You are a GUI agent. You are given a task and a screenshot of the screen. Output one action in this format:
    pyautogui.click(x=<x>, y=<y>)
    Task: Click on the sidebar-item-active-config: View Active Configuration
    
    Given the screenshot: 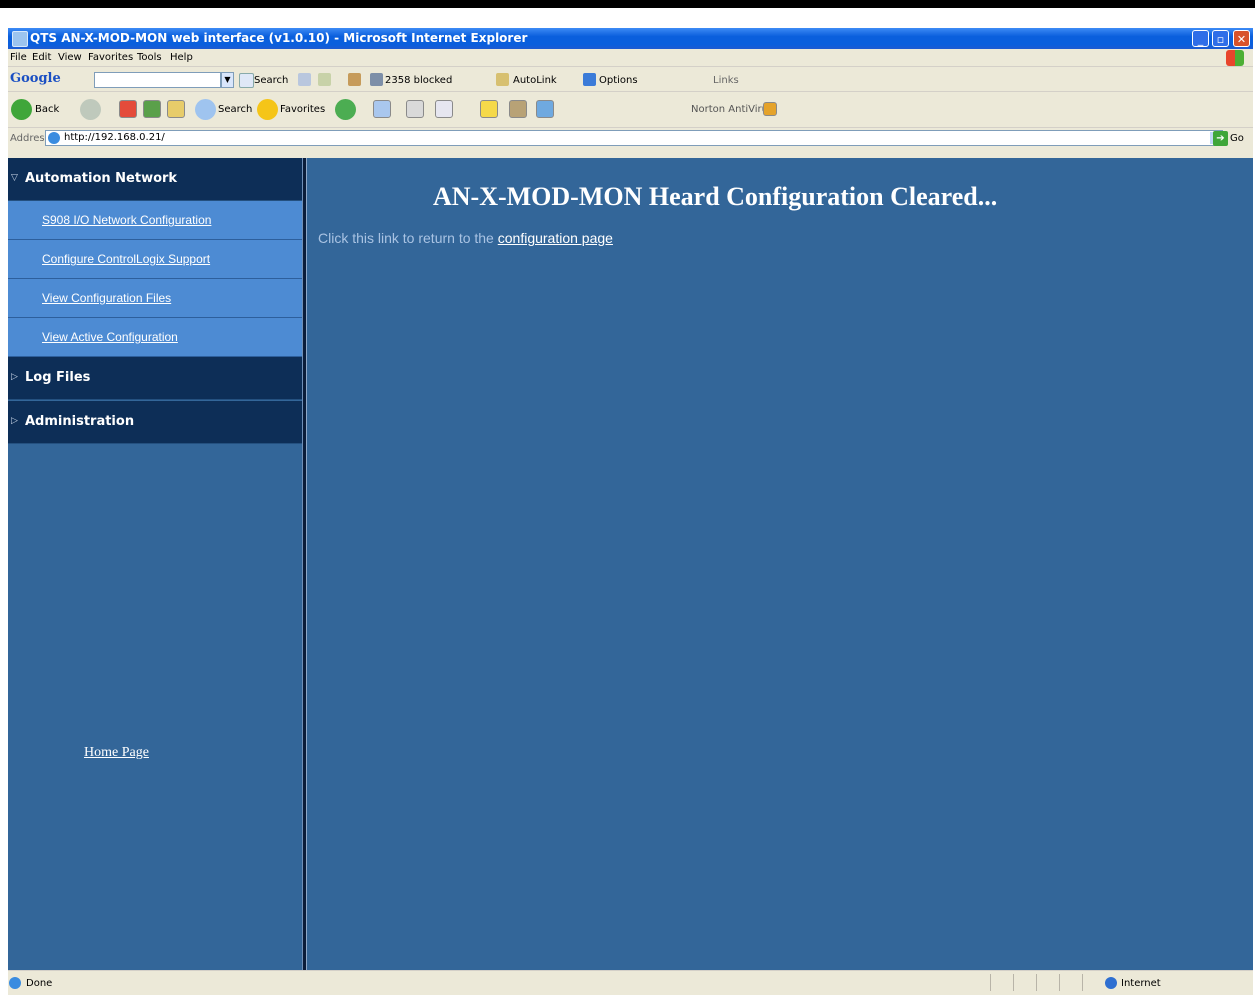 What is the action you would take?
    pyautogui.click(x=155, y=337)
    